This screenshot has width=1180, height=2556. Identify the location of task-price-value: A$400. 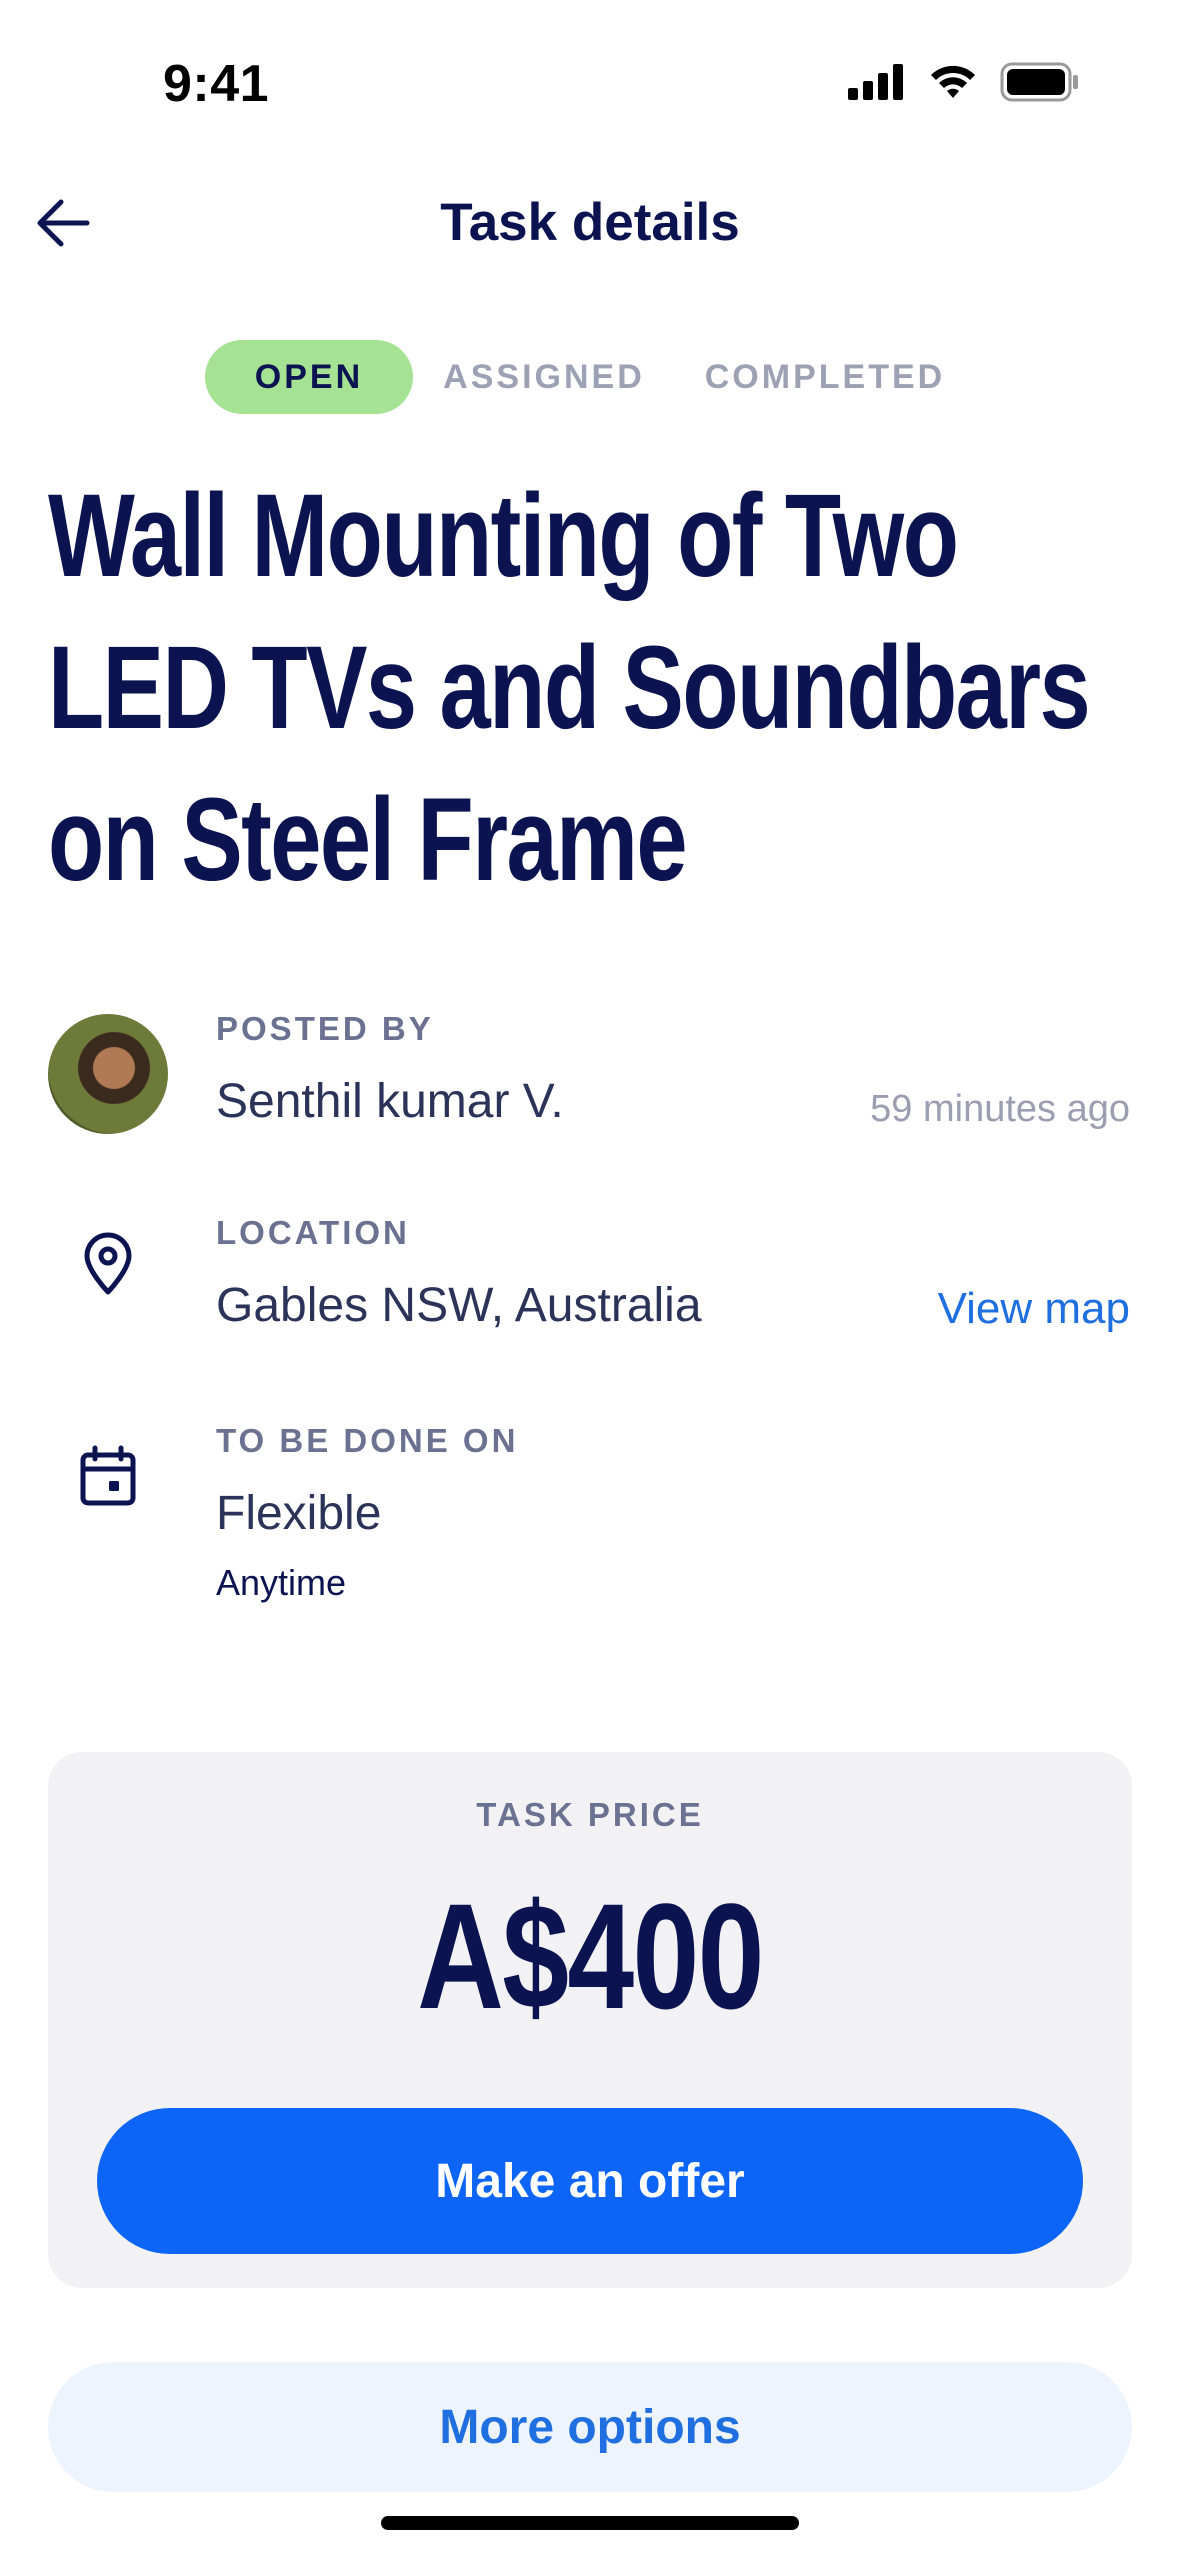
(590, 1956).